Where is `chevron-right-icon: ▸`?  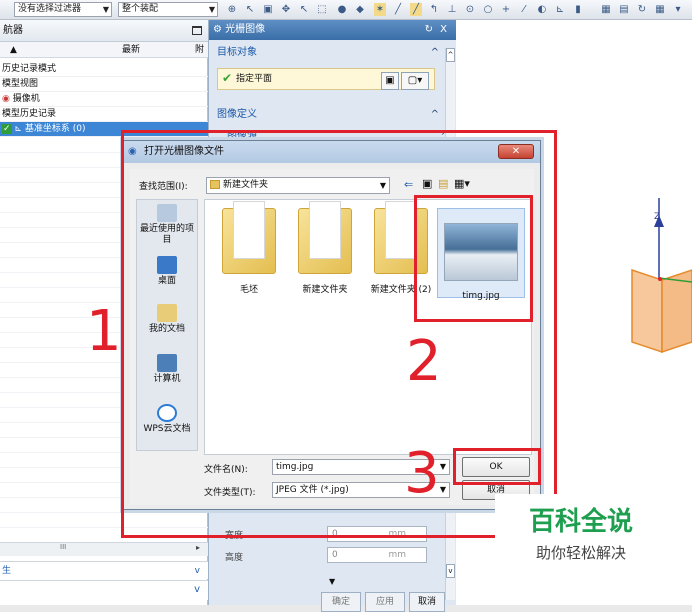
chevron-right-icon: ▸ is located at coordinates (198, 547).